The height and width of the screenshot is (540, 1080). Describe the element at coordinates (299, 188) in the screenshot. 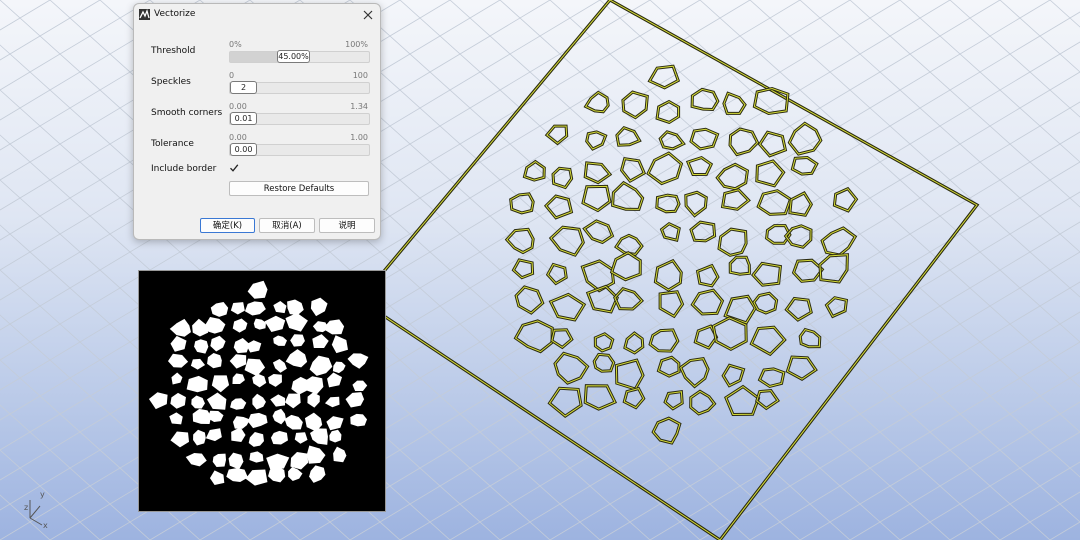

I see `restore-defaults-button: Restore Defaults` at that location.